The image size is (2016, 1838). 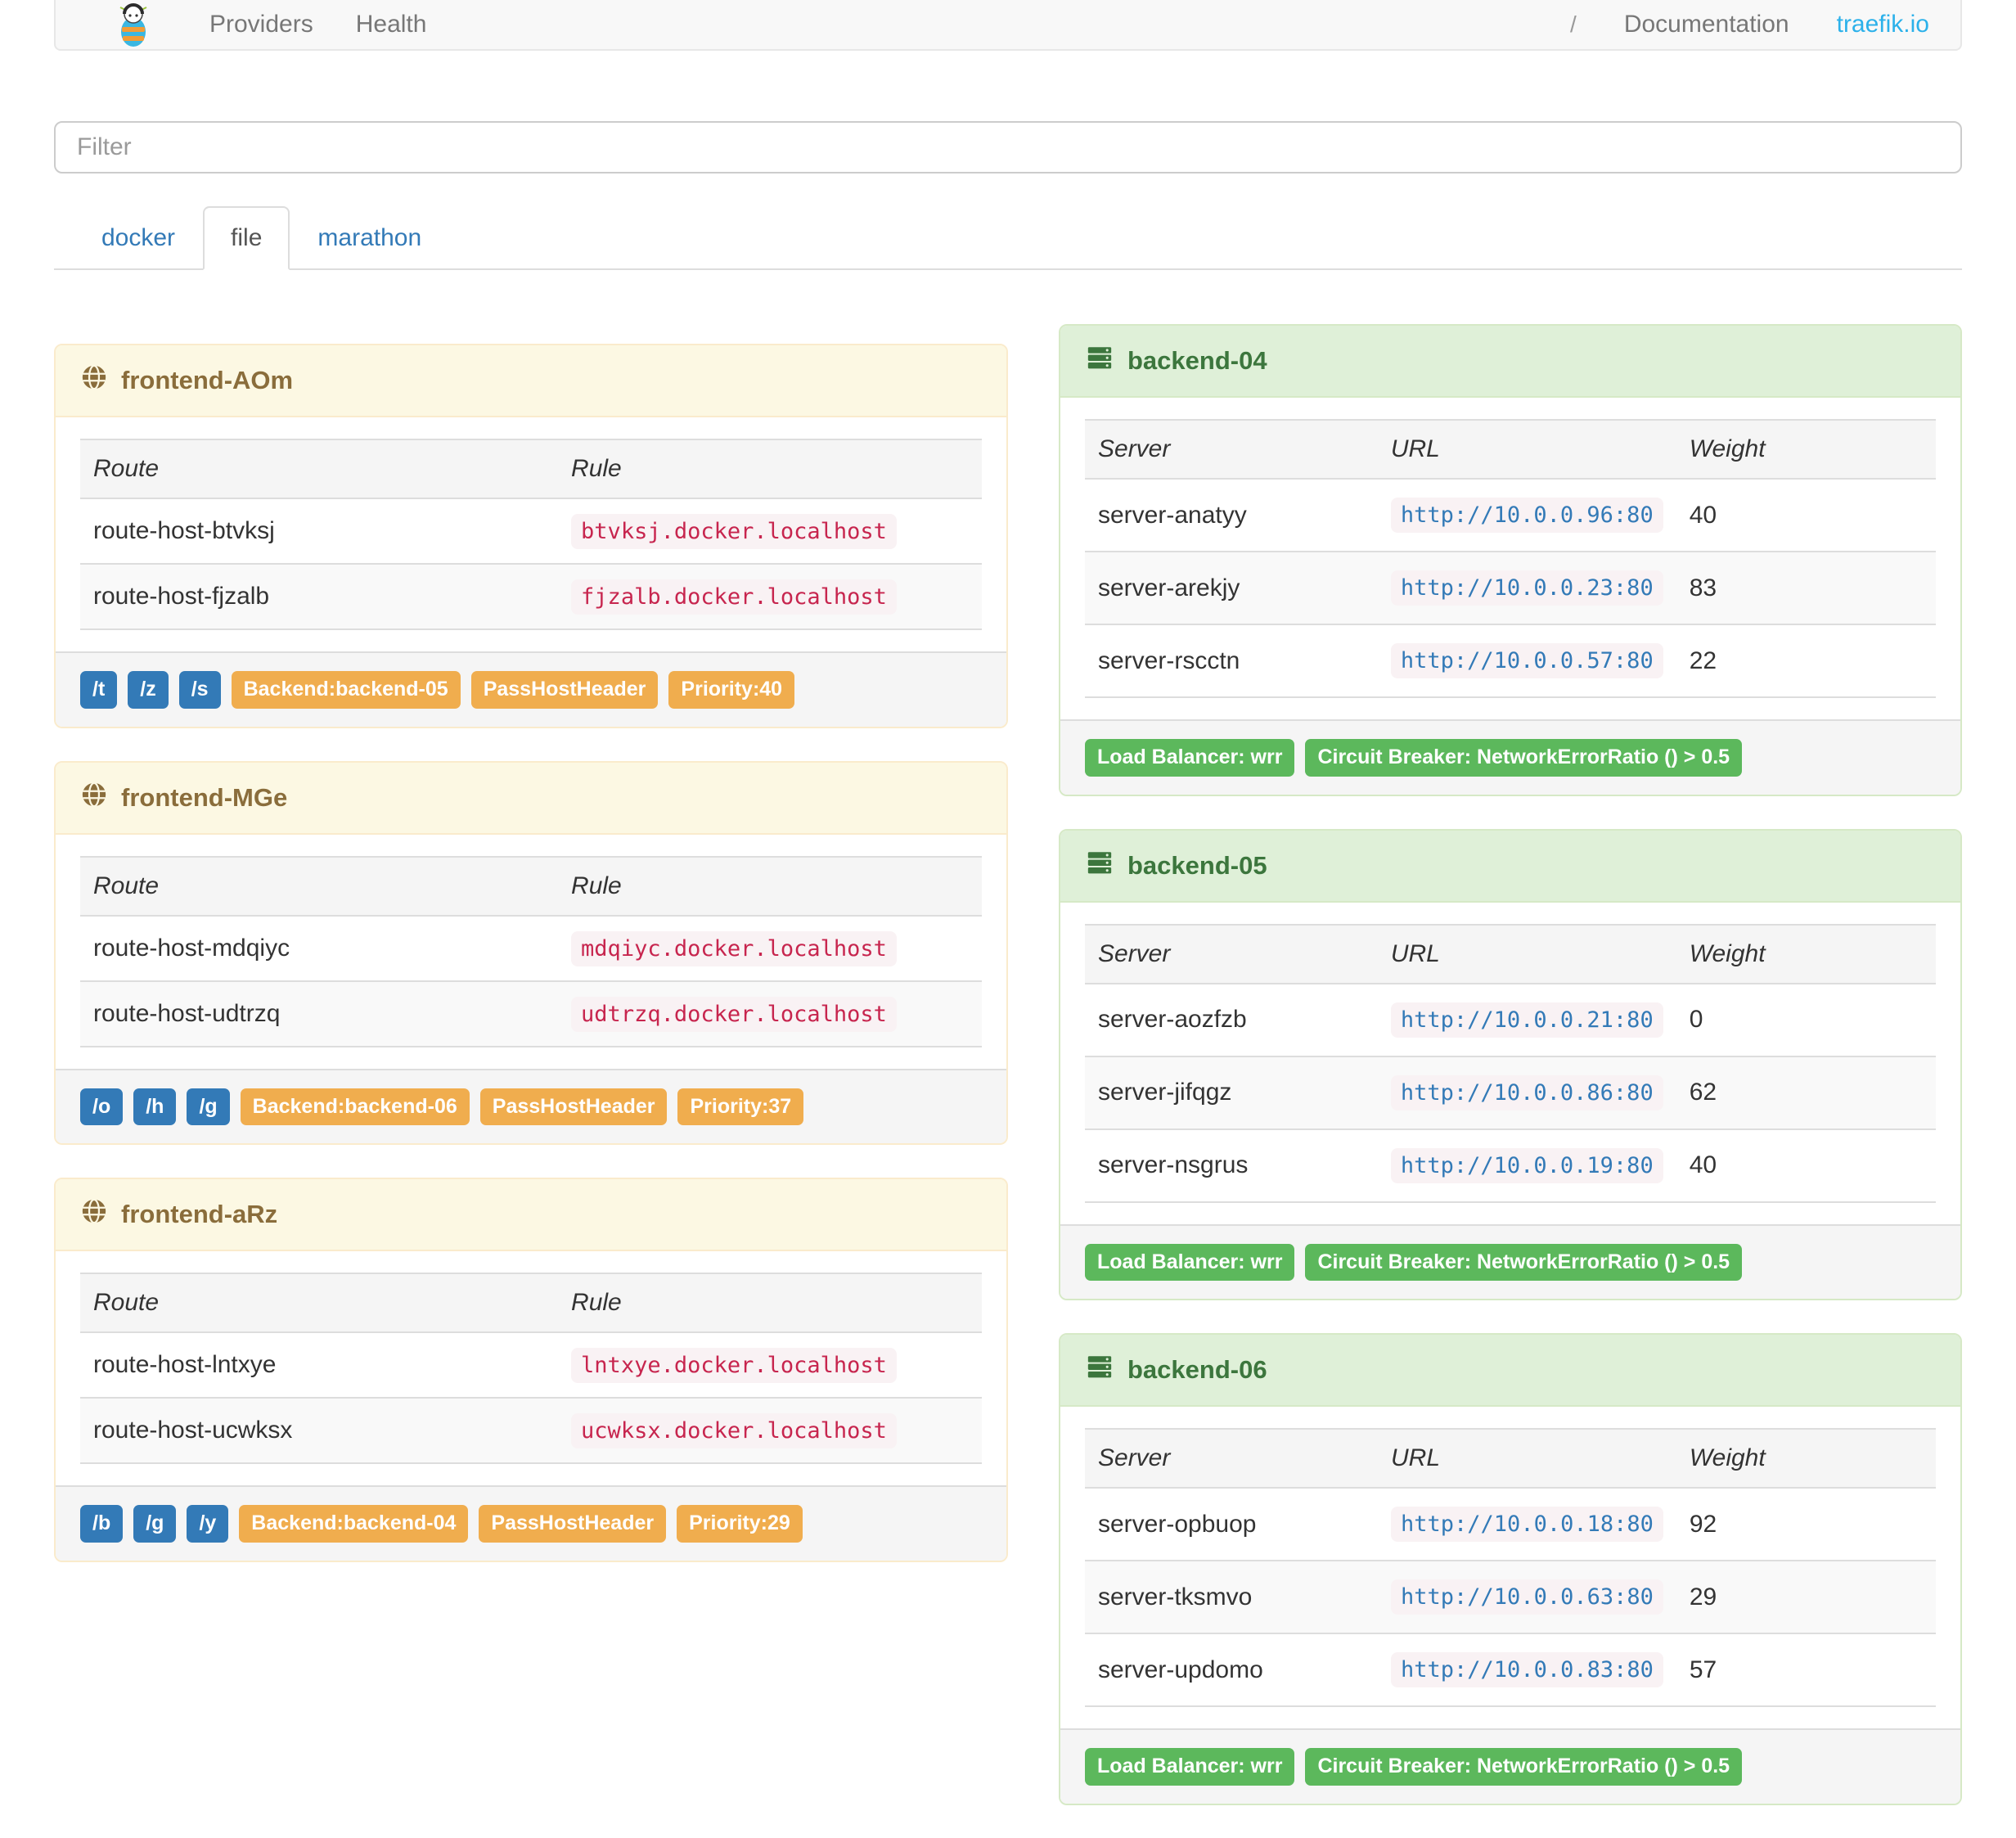 What do you see at coordinates (1100, 361) in the screenshot?
I see `server-icon` at bounding box center [1100, 361].